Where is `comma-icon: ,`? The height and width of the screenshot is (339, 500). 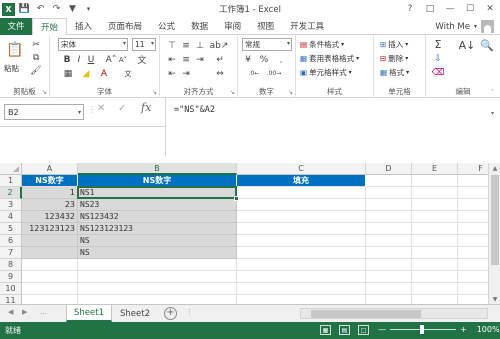 comma-icon: , is located at coordinates (281, 59).